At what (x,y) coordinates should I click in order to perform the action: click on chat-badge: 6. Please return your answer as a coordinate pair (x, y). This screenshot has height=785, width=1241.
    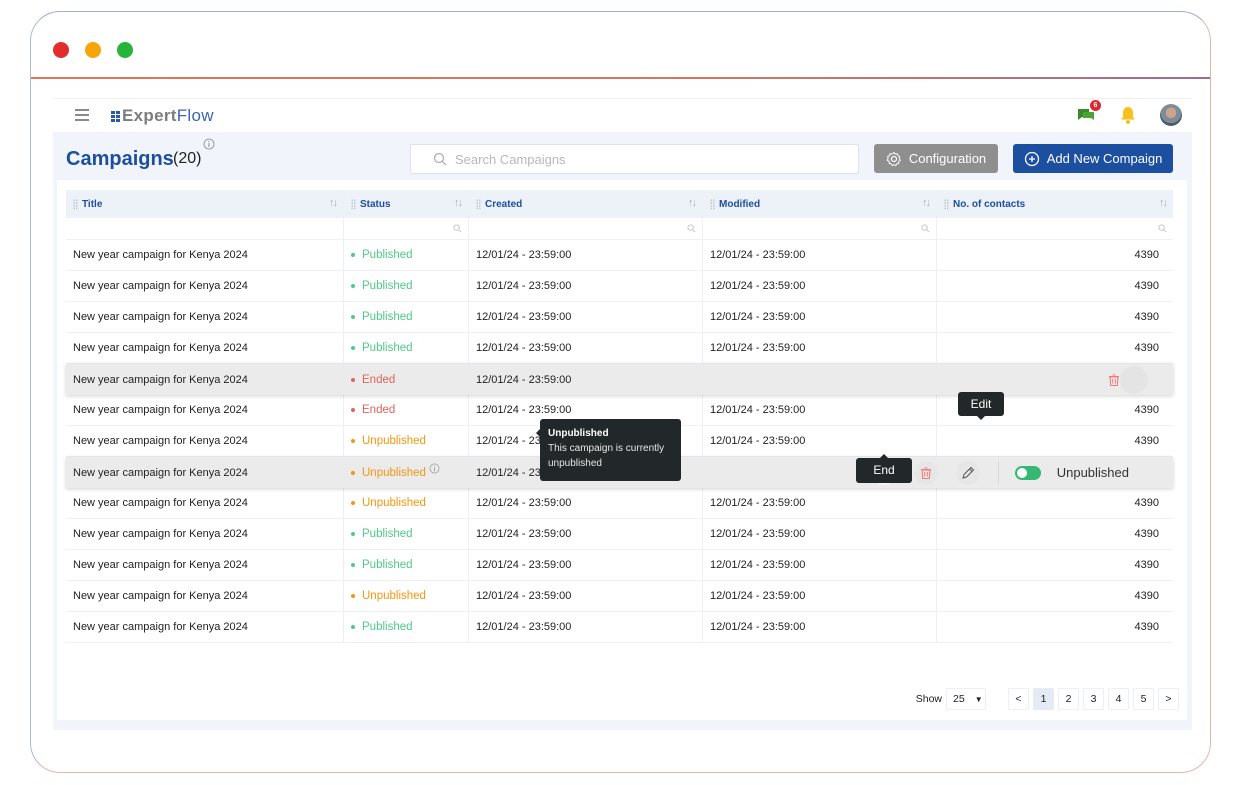
    Looking at the image, I should click on (1095, 105).